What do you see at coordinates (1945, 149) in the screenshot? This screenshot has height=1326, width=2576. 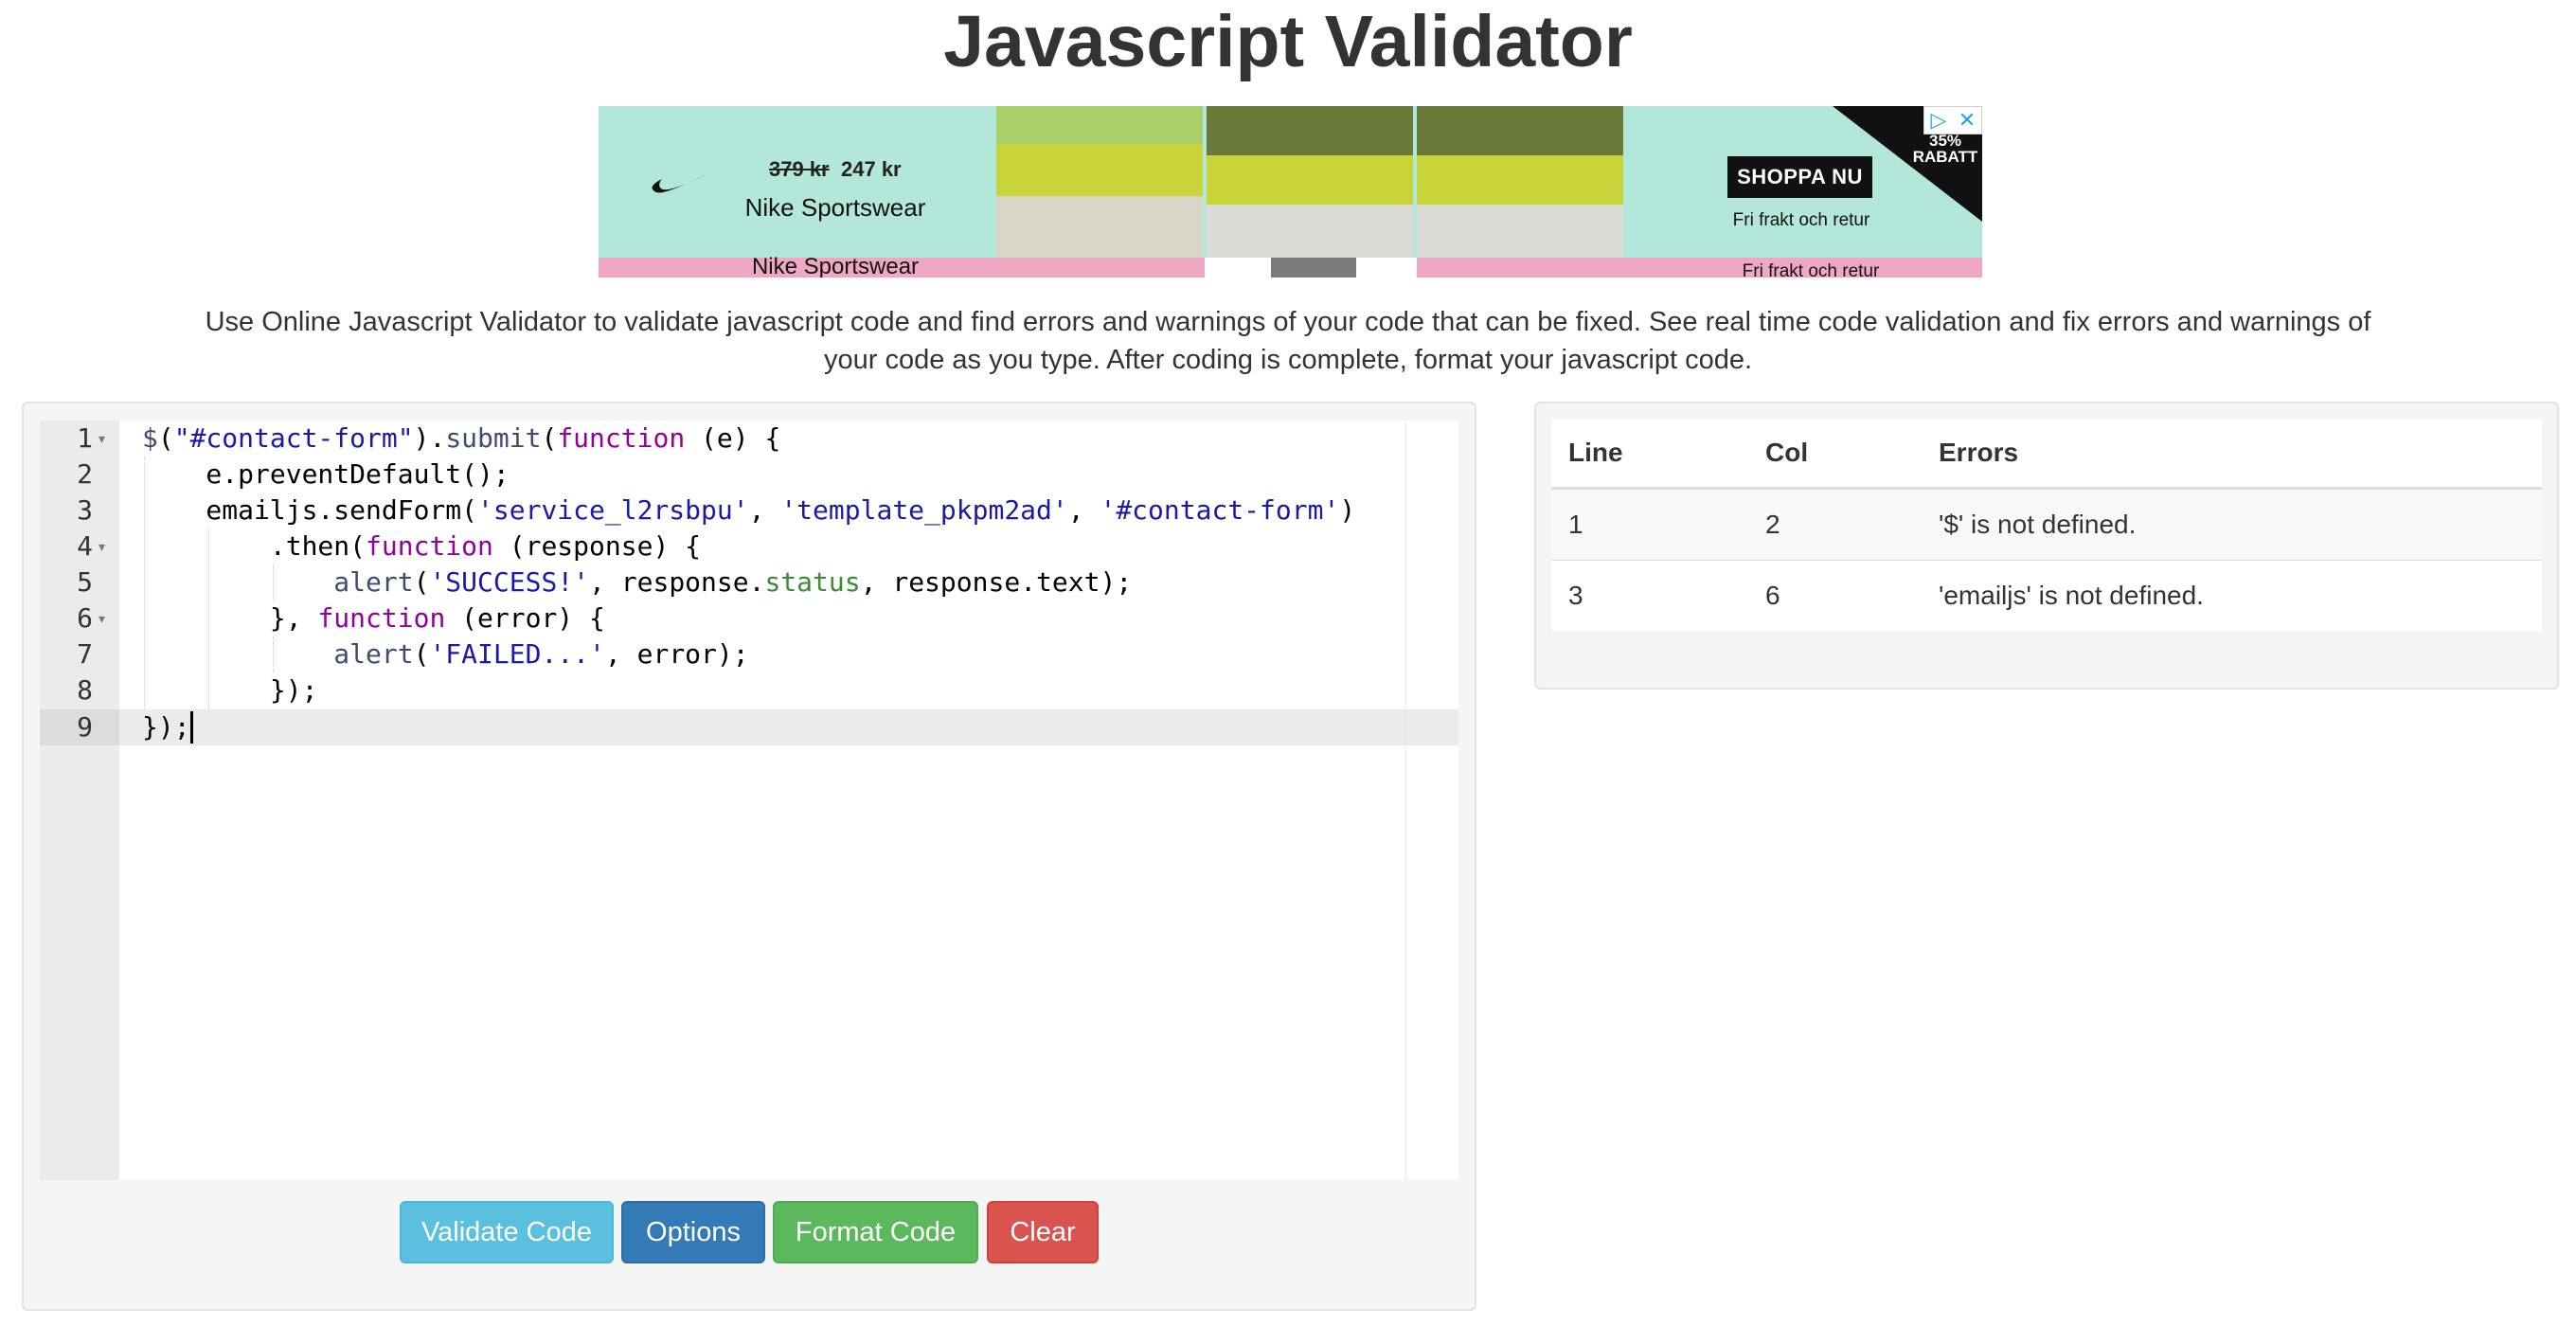 I see `ad-discount-label: 35% RABATT` at bounding box center [1945, 149].